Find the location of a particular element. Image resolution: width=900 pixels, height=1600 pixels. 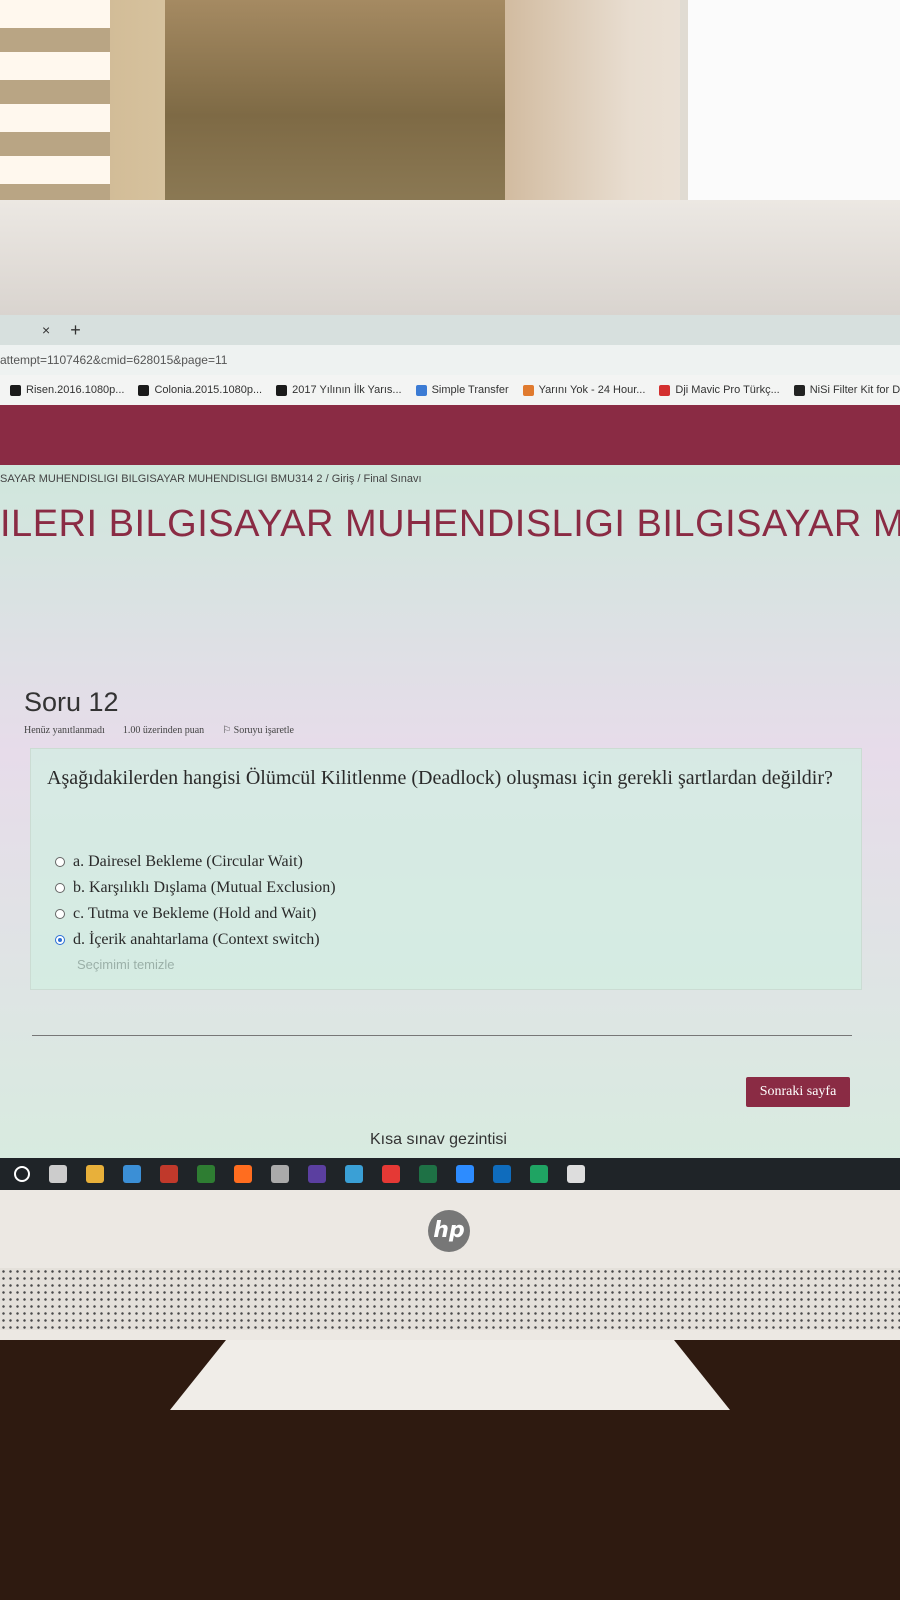

app2-icon is located at coordinates (576, 1174).